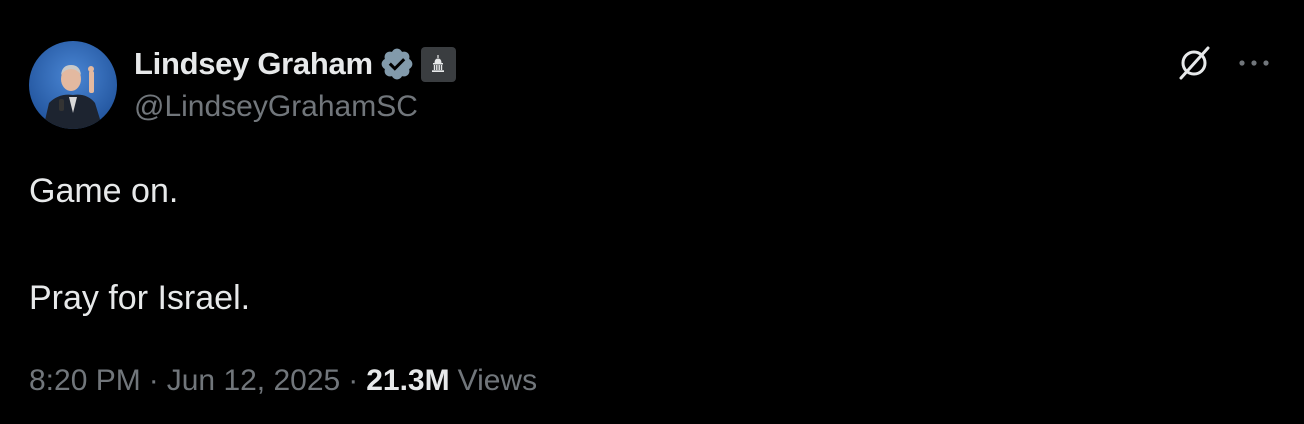  Describe the element at coordinates (438, 64) in the screenshot. I see `government-building-icon` at that location.